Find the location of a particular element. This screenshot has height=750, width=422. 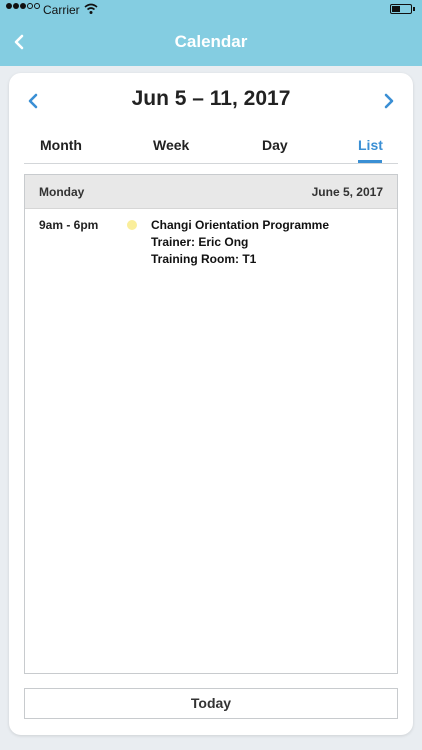

signal-strength-icon is located at coordinates (23, 6).